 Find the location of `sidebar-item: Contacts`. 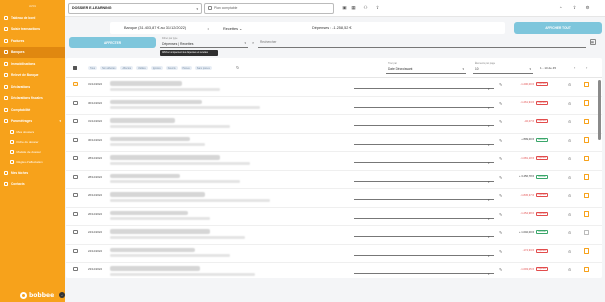

sidebar-item: Contacts is located at coordinates (32, 185).